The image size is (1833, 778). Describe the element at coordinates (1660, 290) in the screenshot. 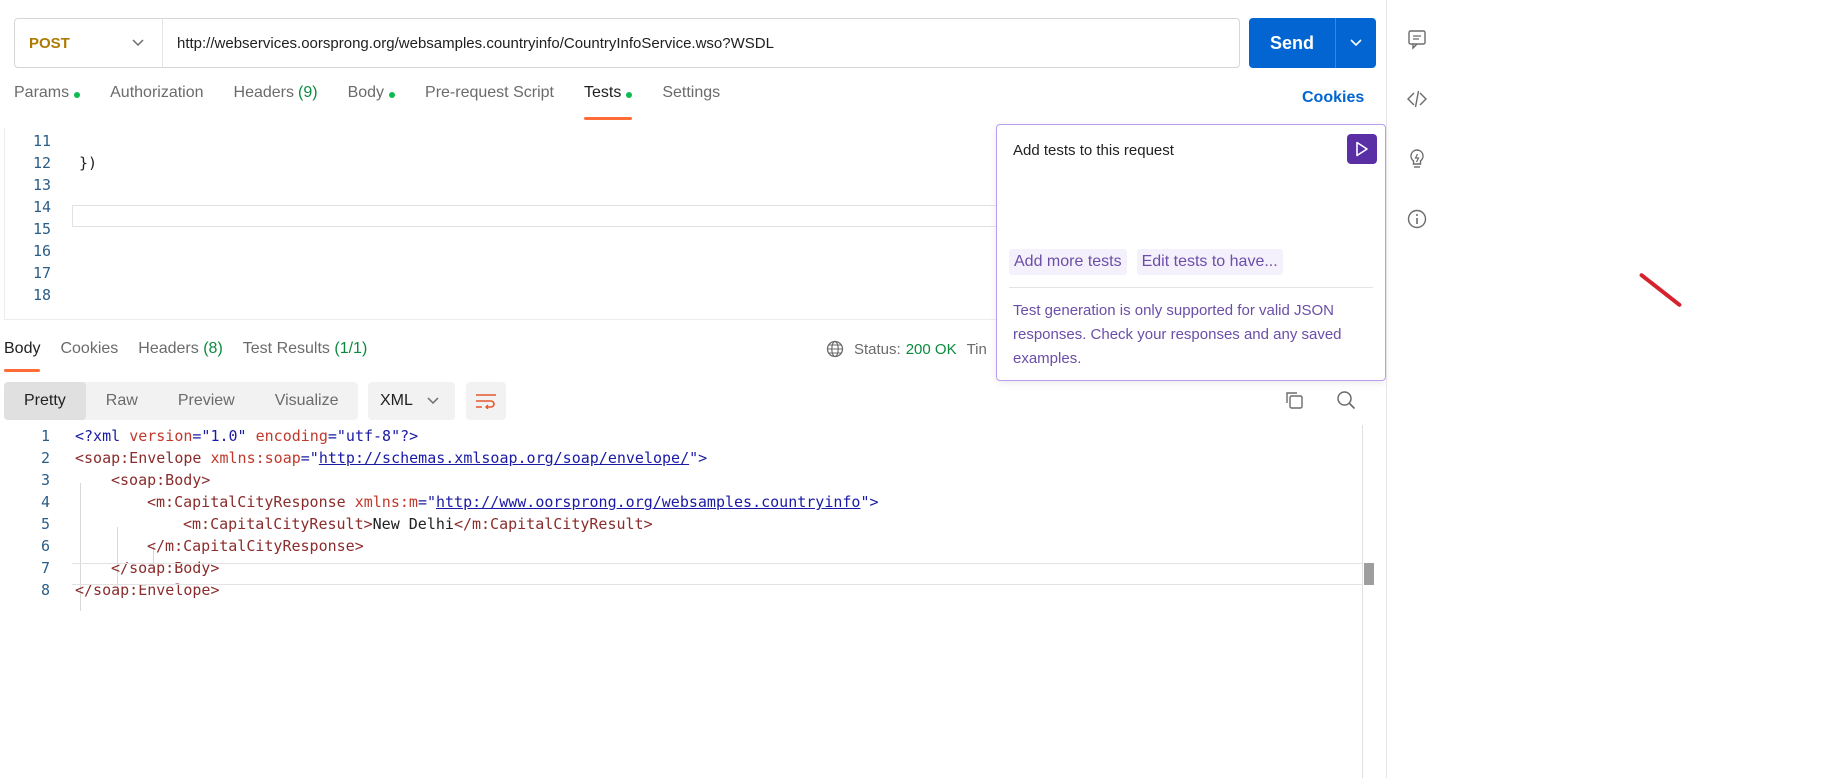

I see `red-annotation-mark` at that location.